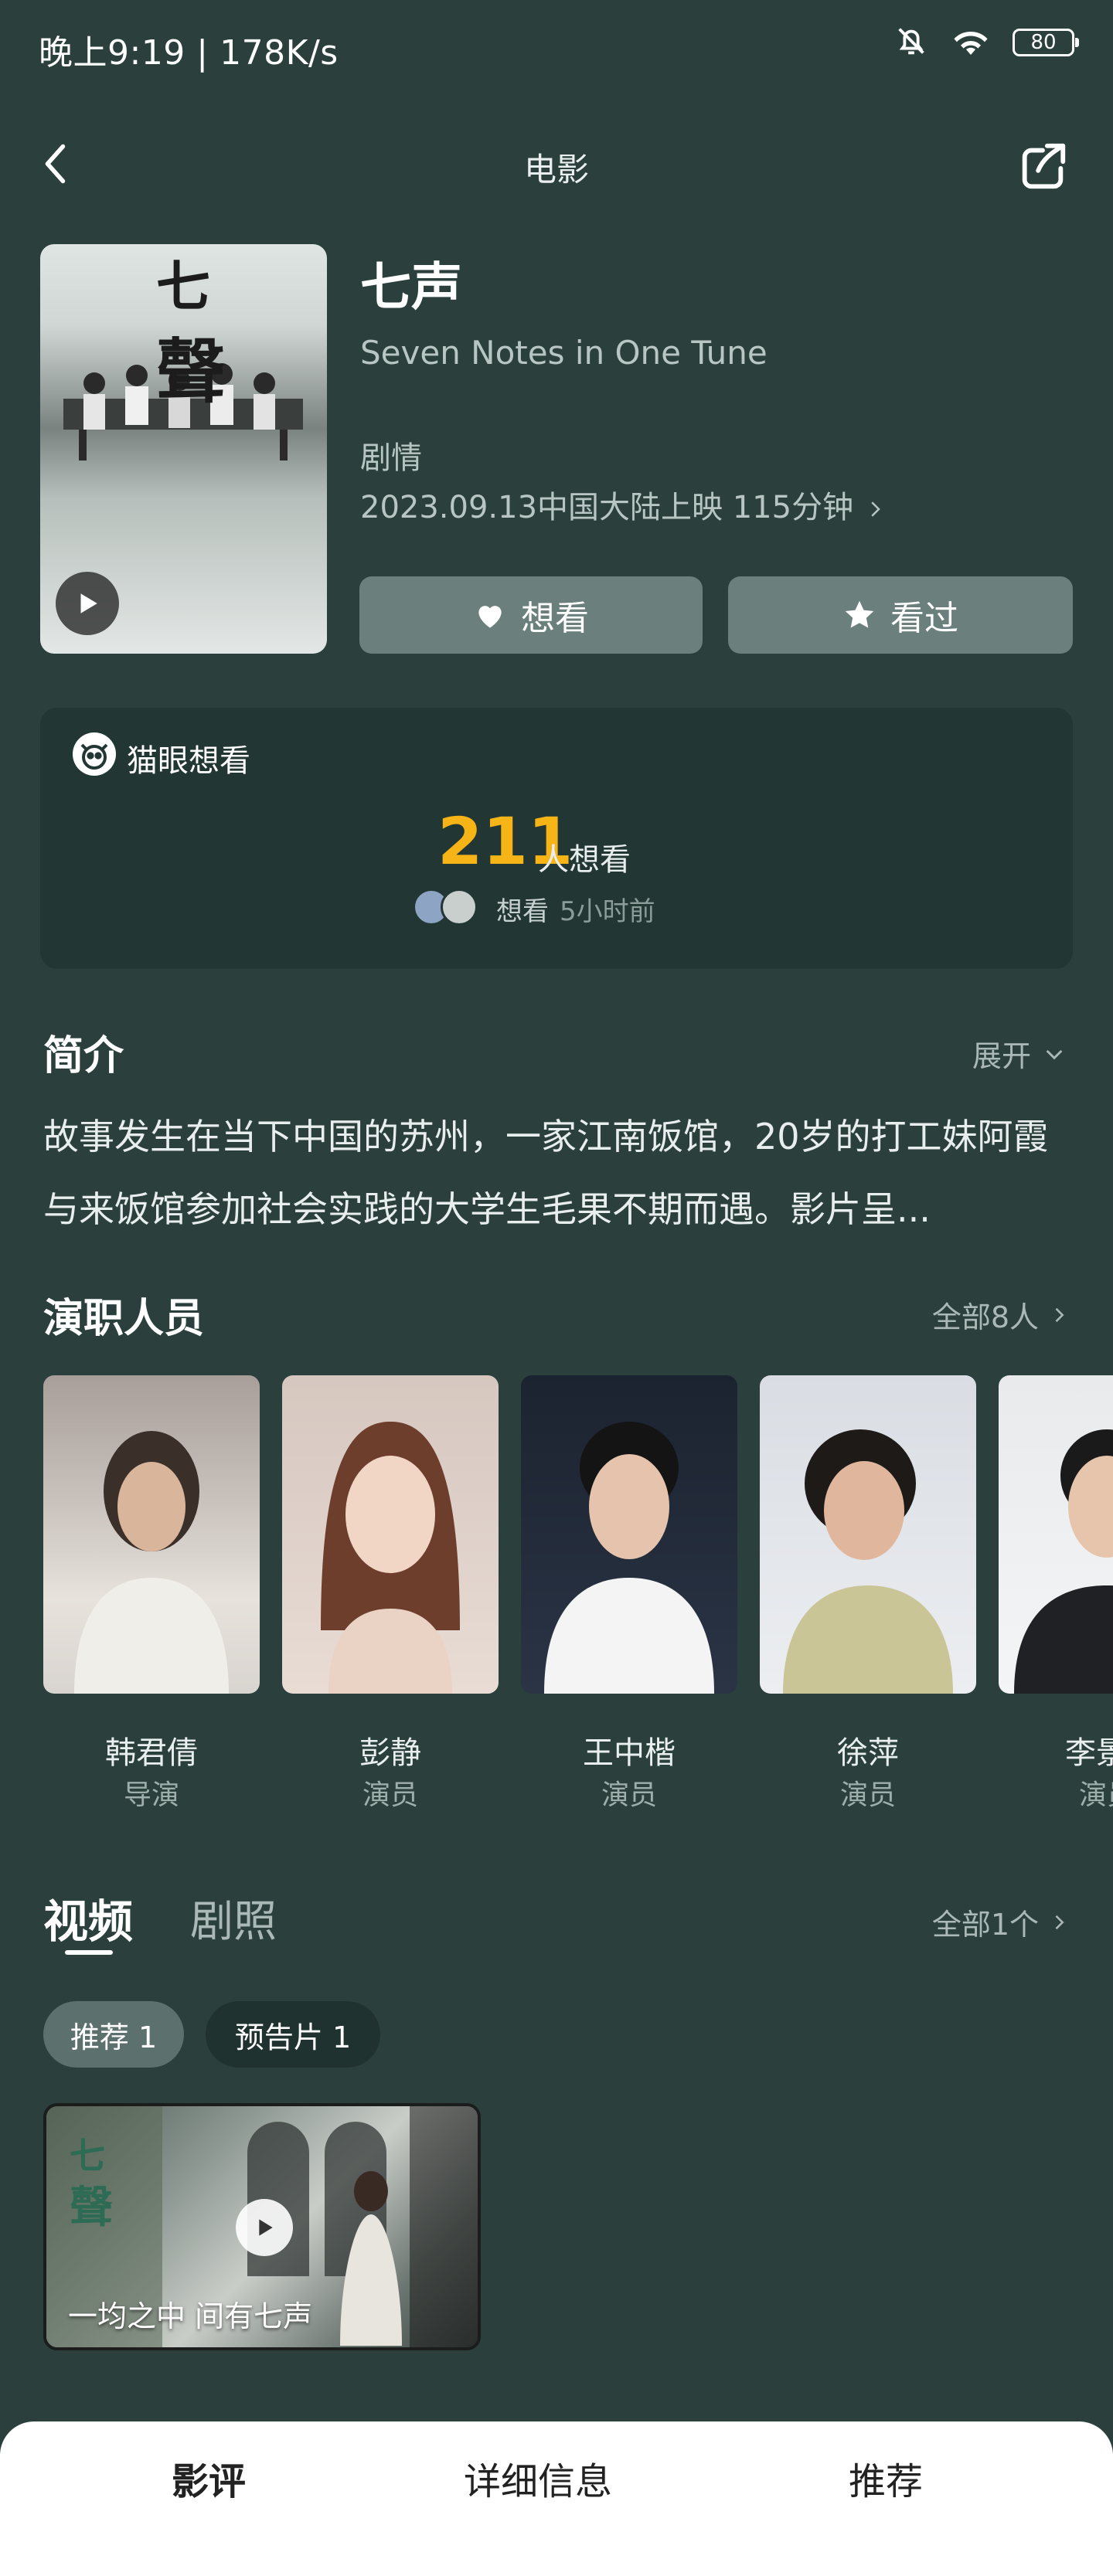 The width and height of the screenshot is (1113, 2576). Describe the element at coordinates (390, 1753) in the screenshot. I see `cast-name: 彭静` at that location.